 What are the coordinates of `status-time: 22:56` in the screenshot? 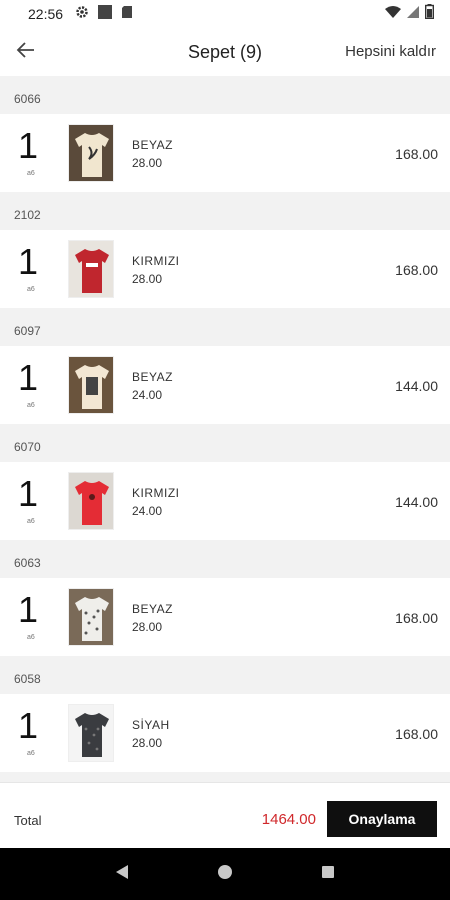 It's located at (46, 14).